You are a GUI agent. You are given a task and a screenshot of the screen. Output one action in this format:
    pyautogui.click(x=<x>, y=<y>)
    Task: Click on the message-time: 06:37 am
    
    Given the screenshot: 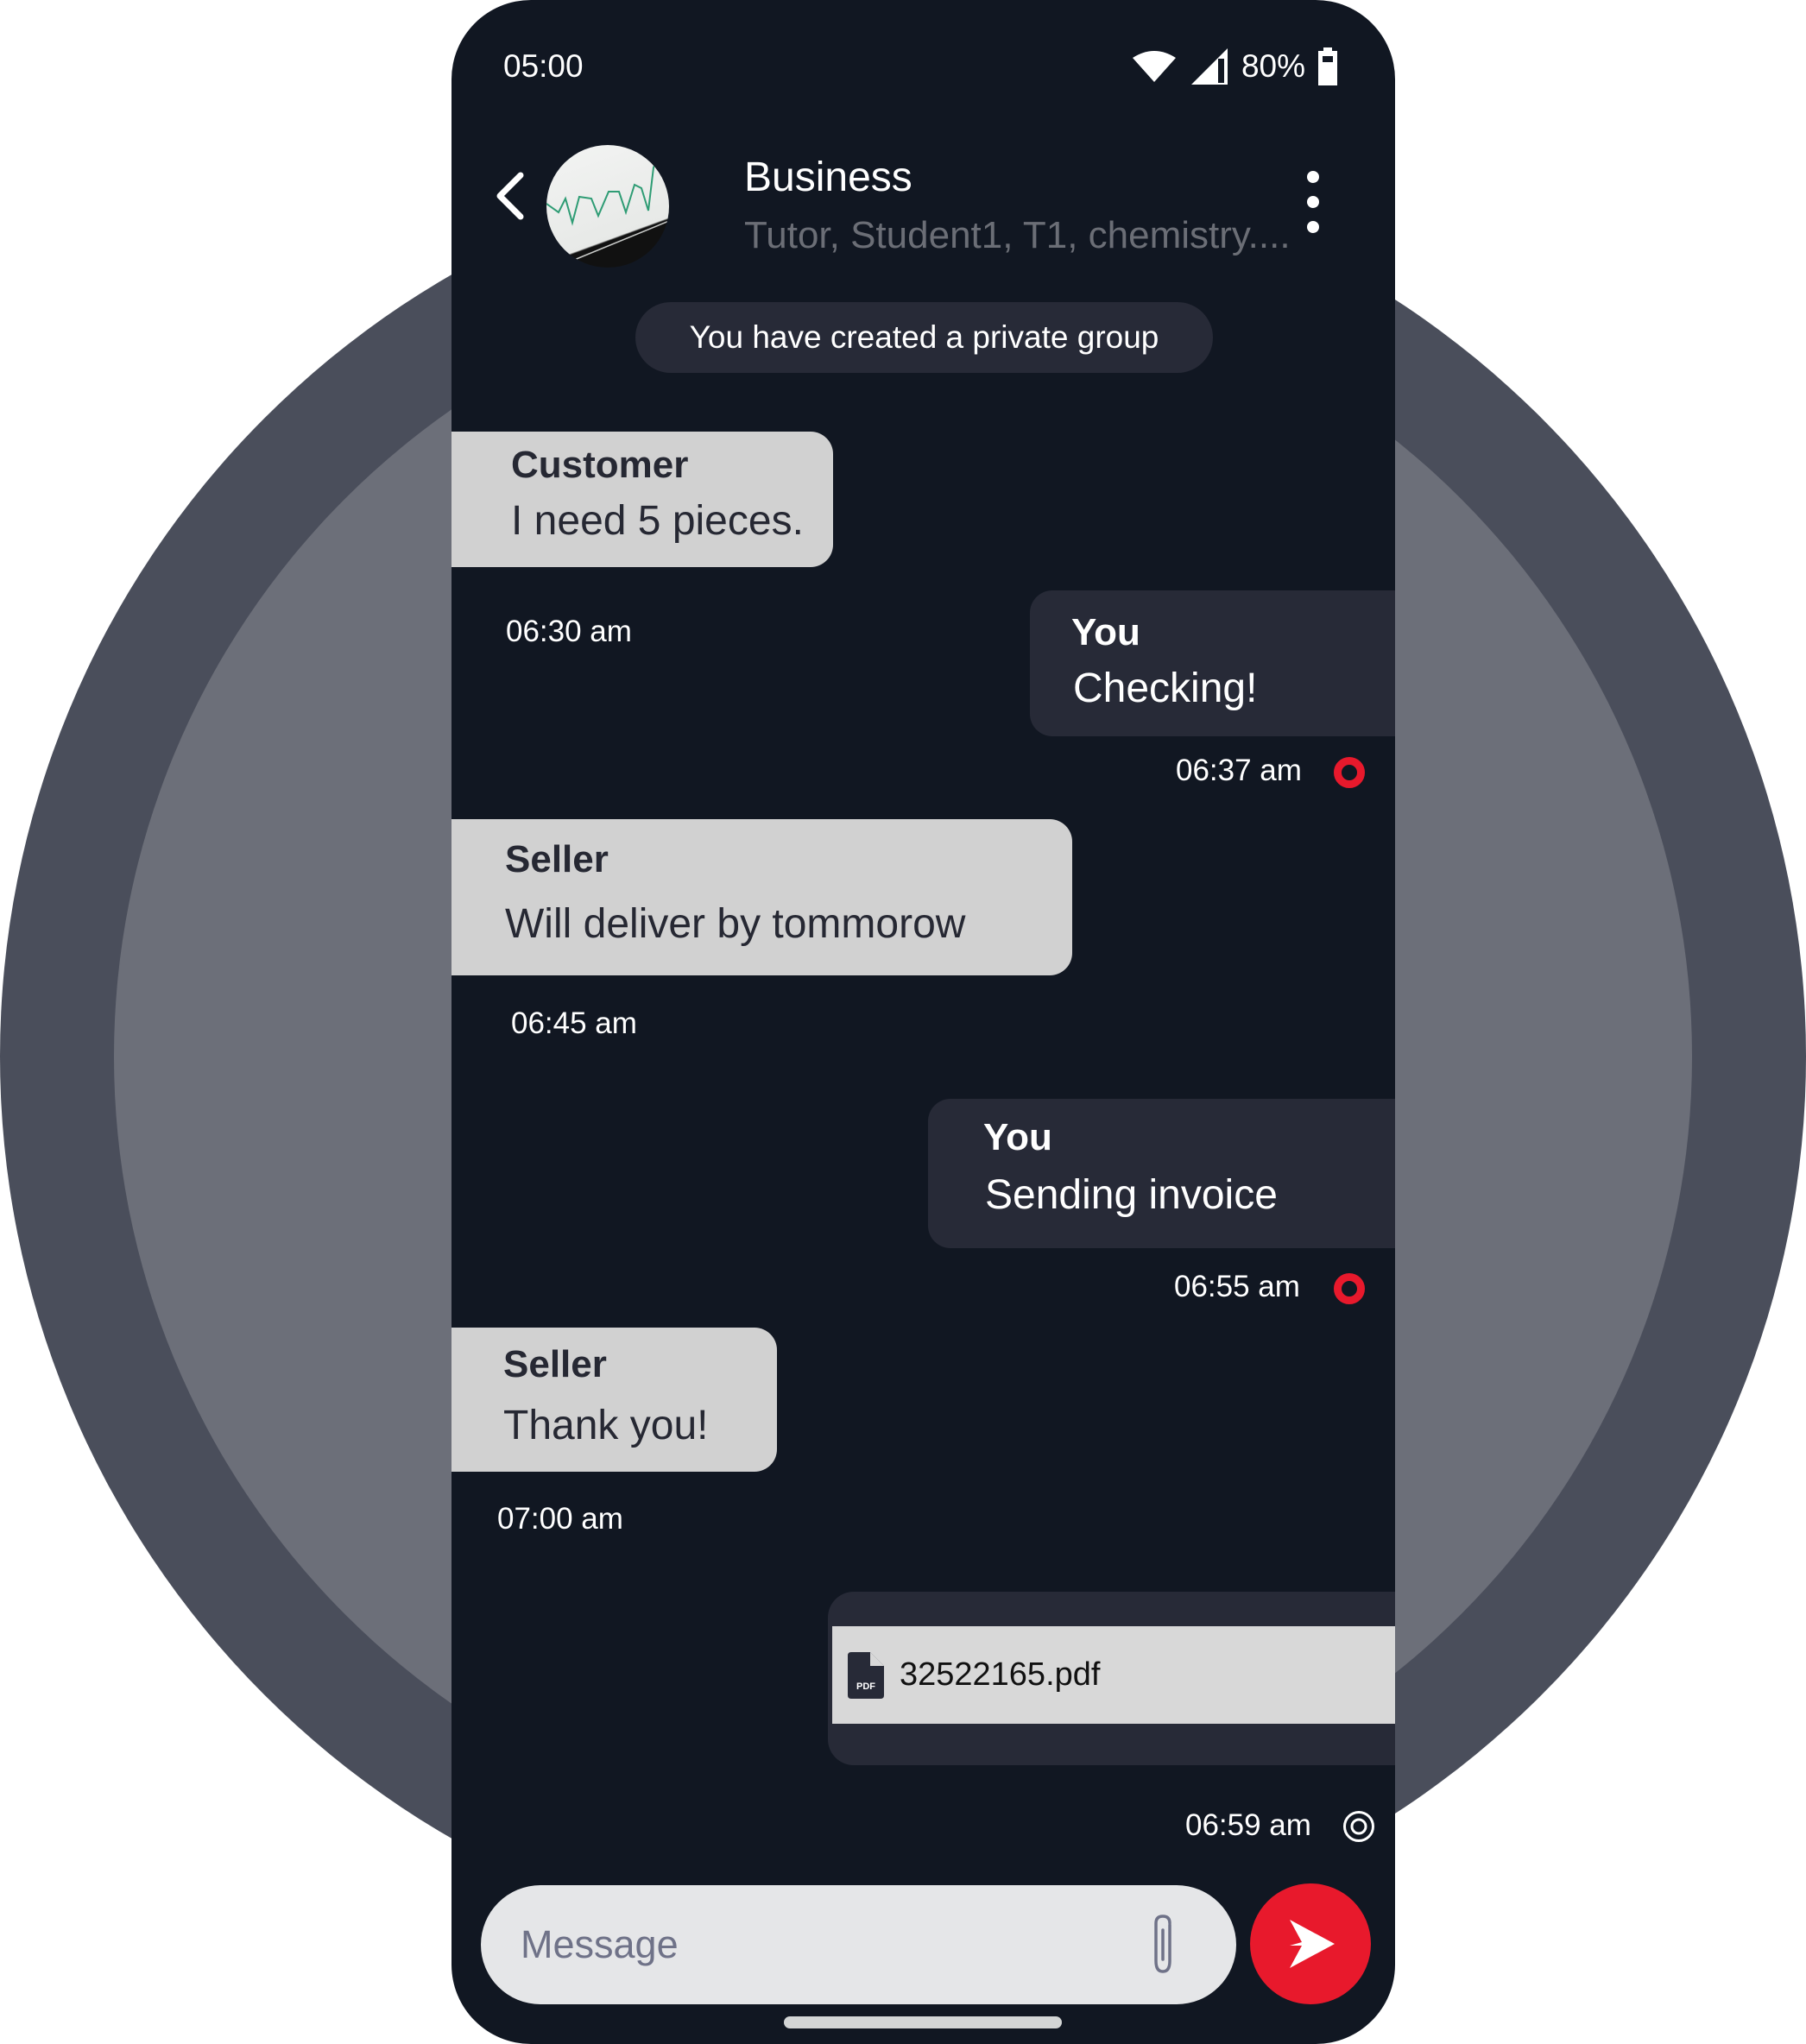 What is the action you would take?
    pyautogui.click(x=1239, y=770)
    